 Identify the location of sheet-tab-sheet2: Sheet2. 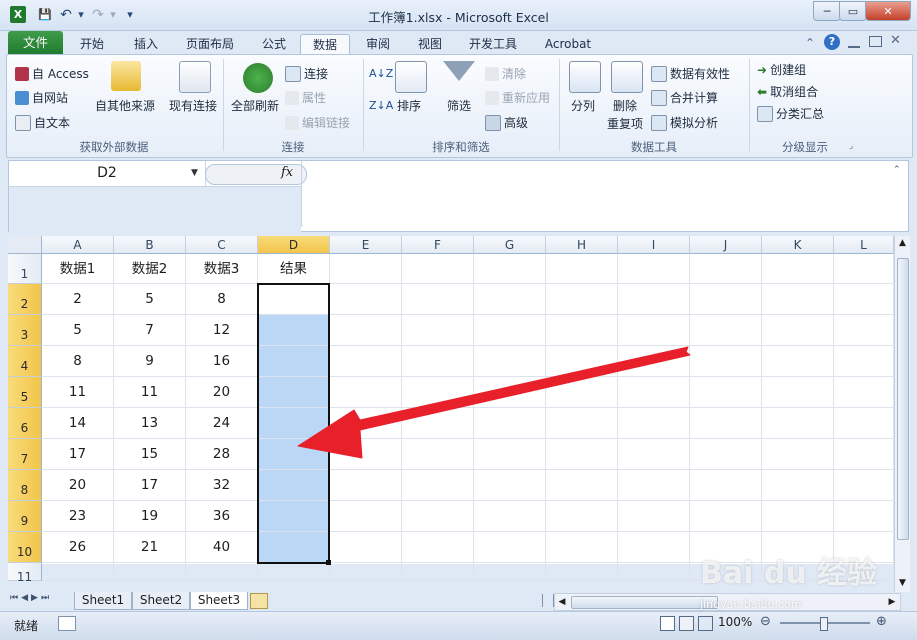
(161, 601).